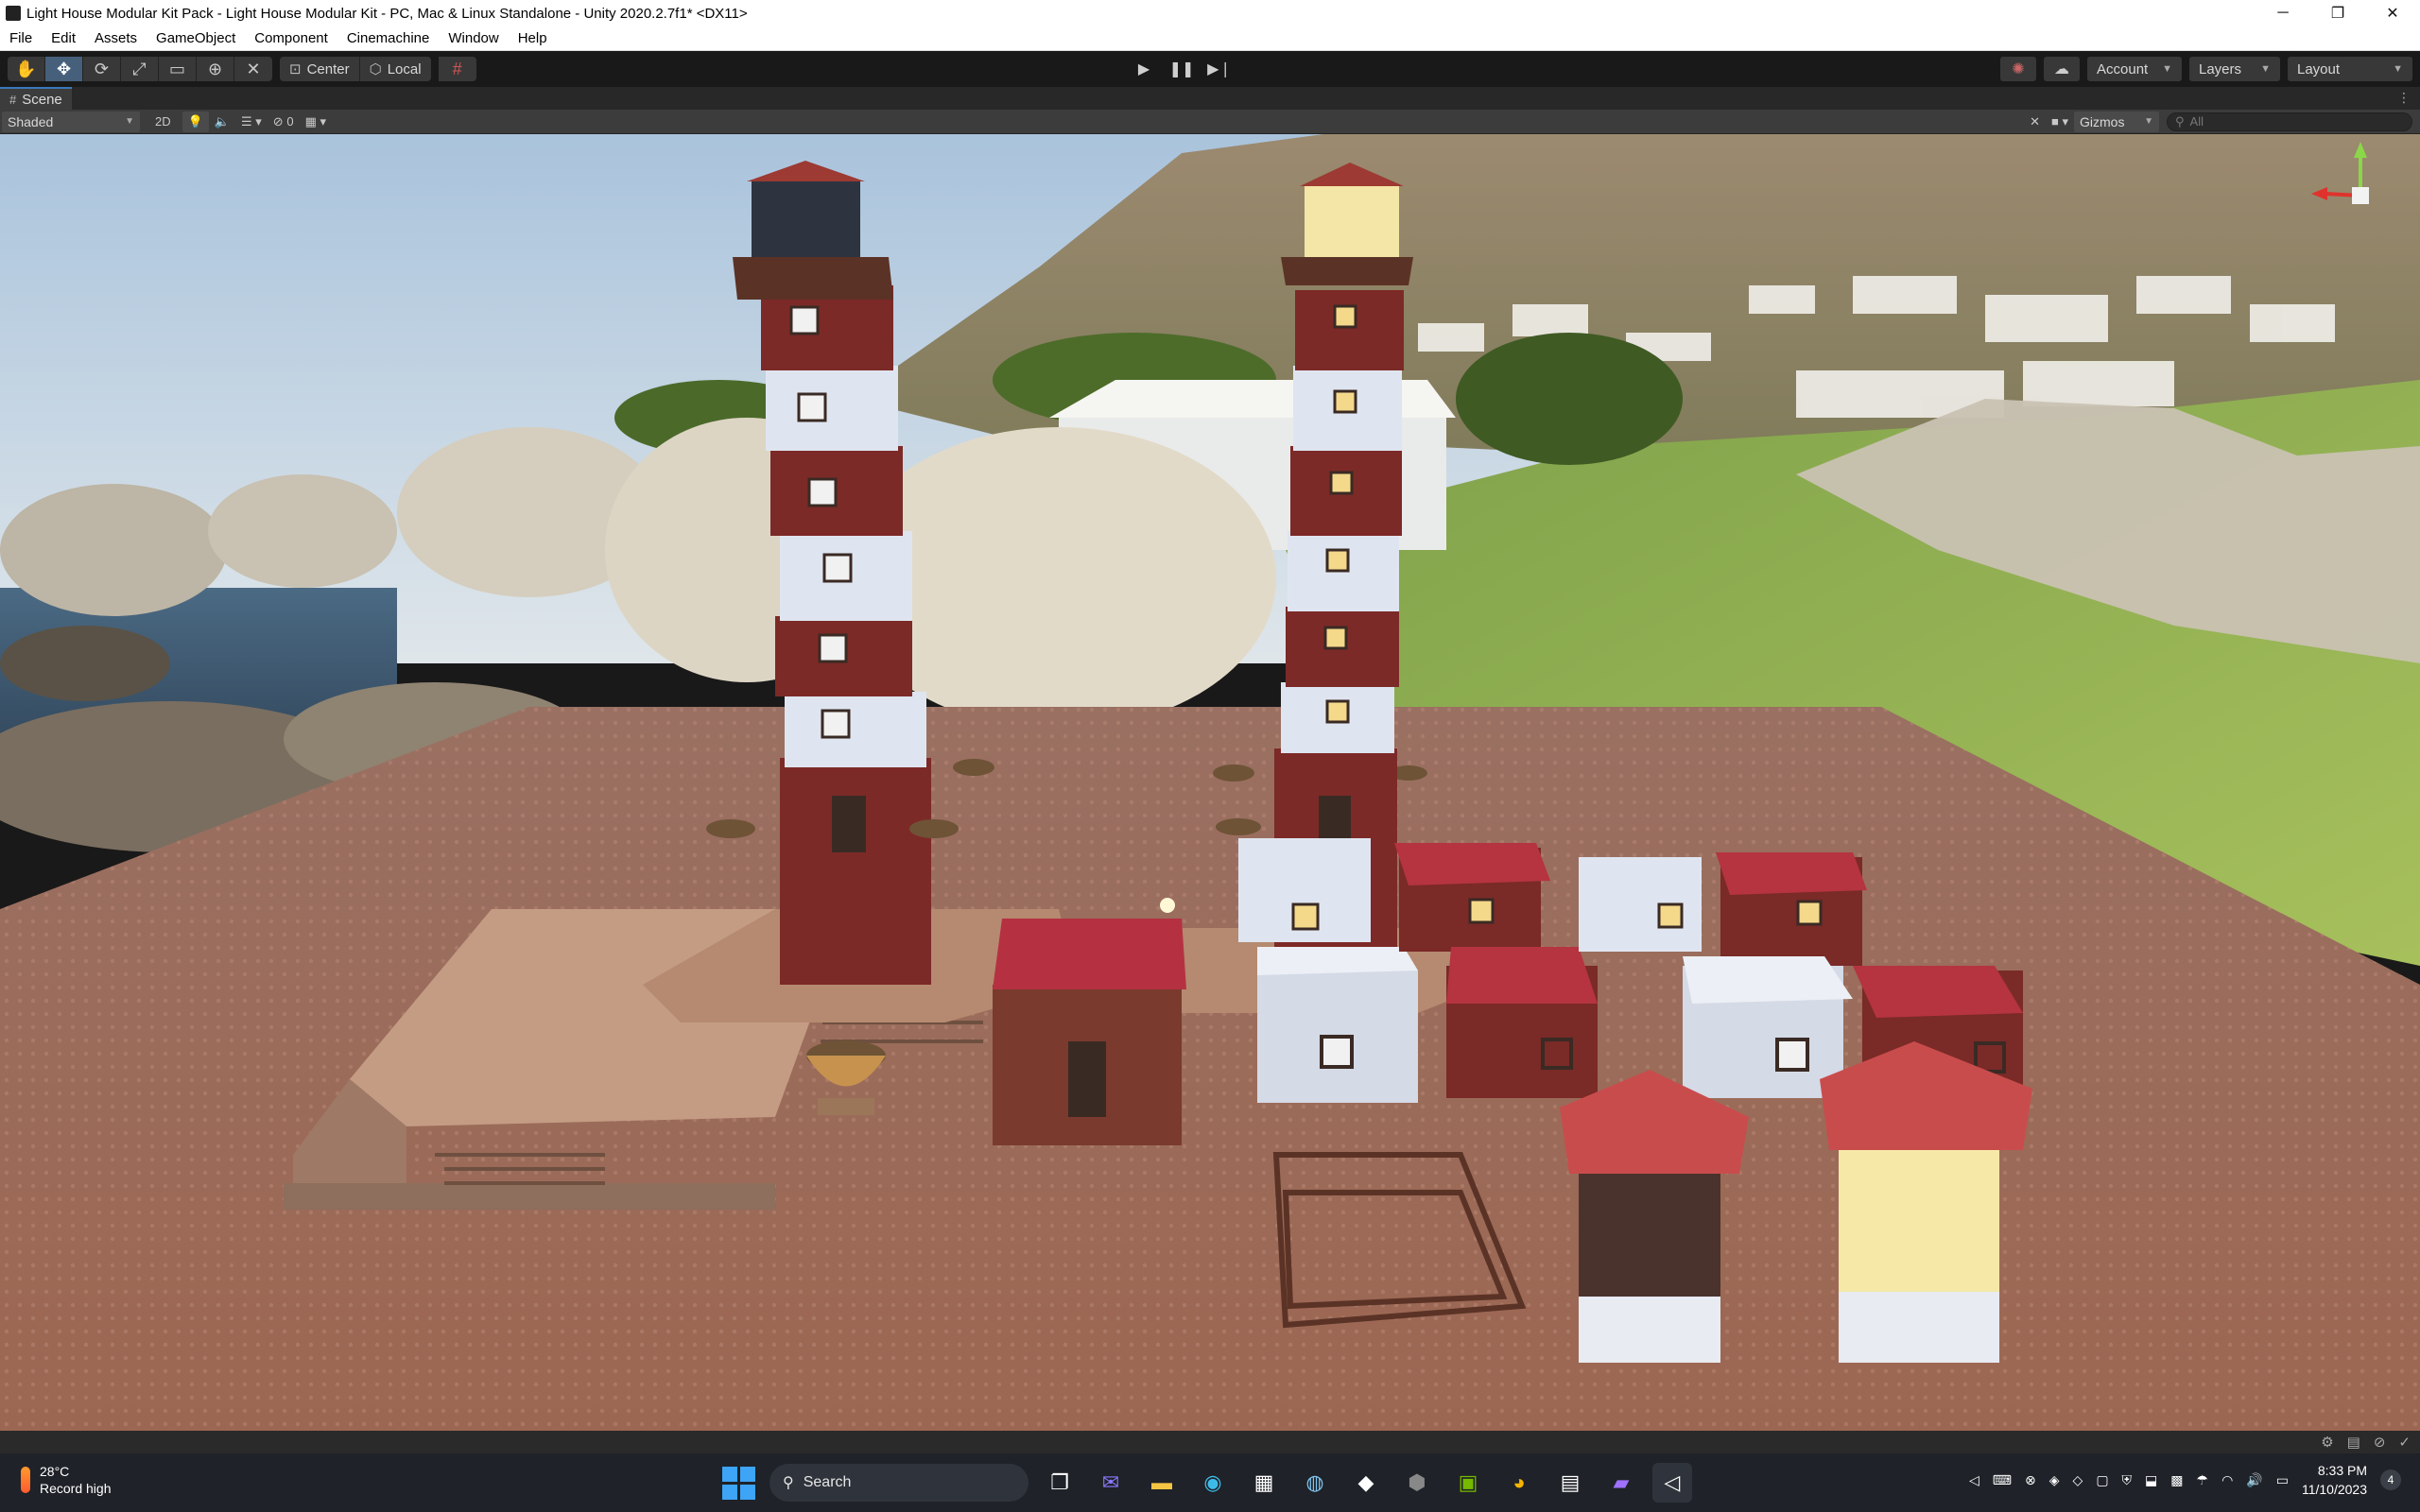 The width and height of the screenshot is (2420, 1512). I want to click on space-label: Local, so click(405, 68).